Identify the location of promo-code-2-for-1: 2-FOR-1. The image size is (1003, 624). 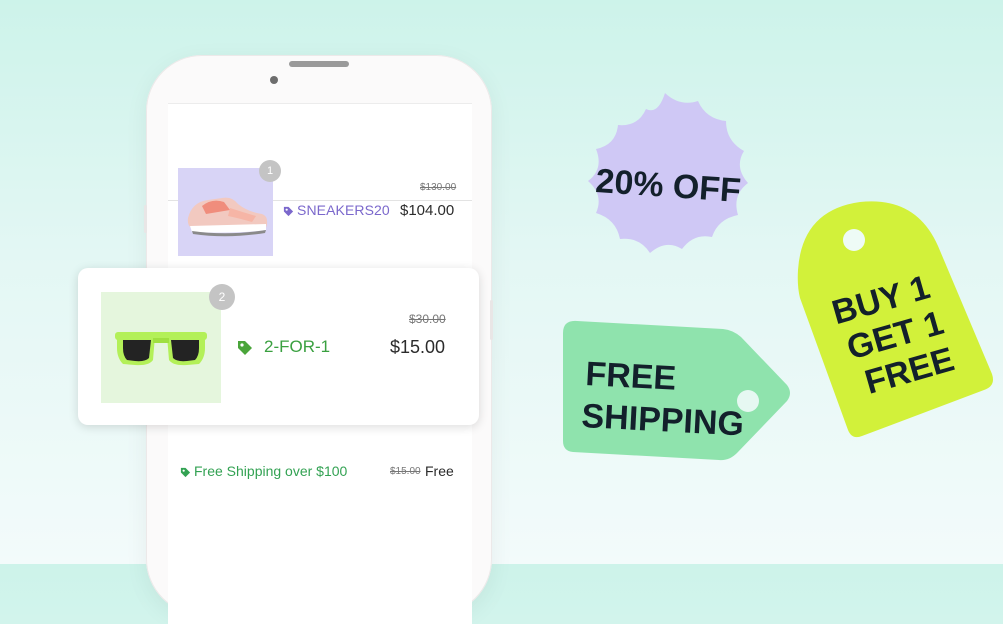
(283, 347).